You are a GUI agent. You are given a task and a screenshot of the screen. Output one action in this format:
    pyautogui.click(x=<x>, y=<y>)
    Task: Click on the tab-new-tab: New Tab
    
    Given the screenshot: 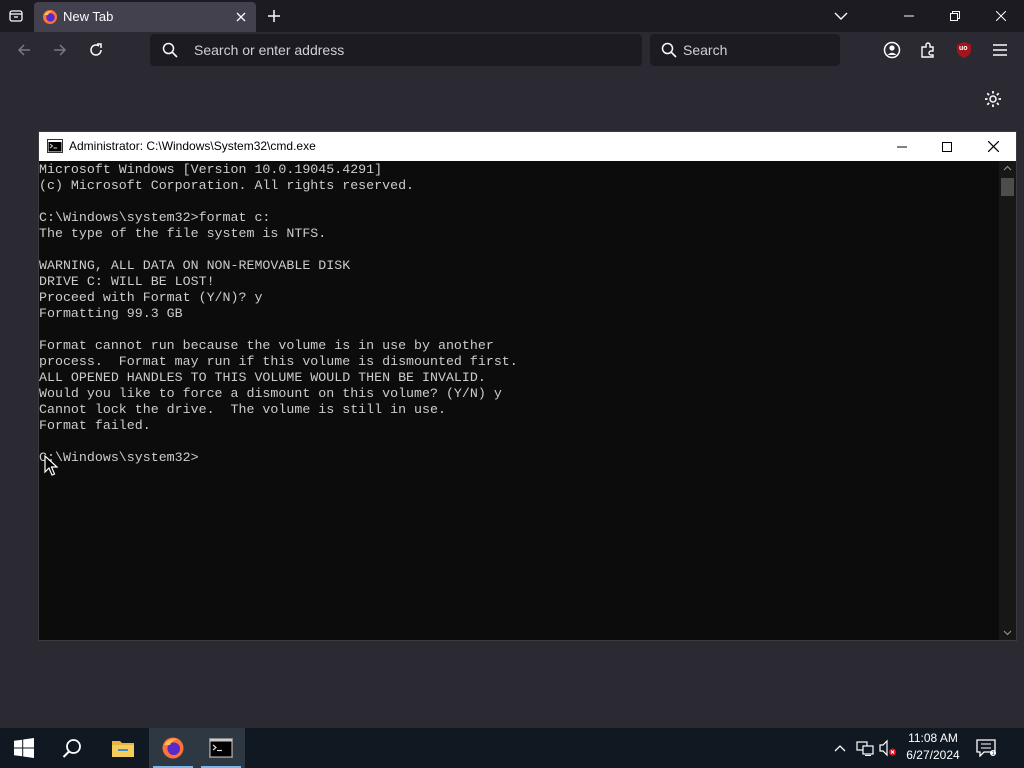 What is the action you would take?
    pyautogui.click(x=145, y=17)
    